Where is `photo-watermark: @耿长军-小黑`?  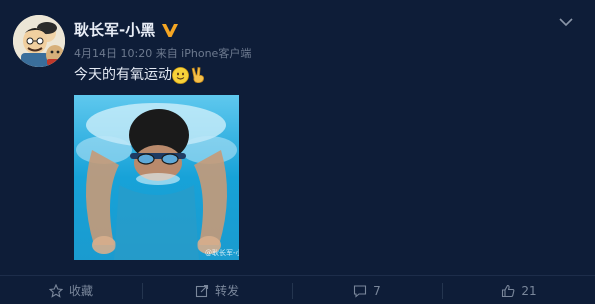 photo-watermark: @耿长军-小黑 is located at coordinates (222, 253).